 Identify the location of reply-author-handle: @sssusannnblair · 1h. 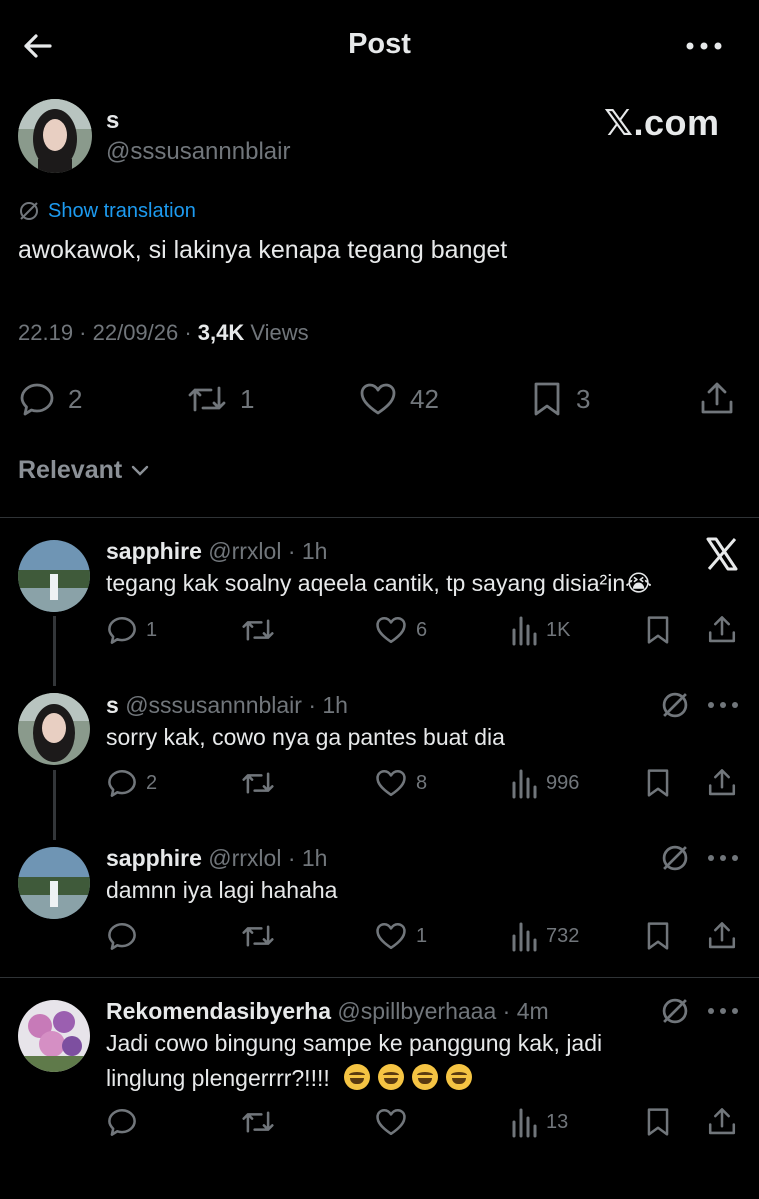
(236, 705).